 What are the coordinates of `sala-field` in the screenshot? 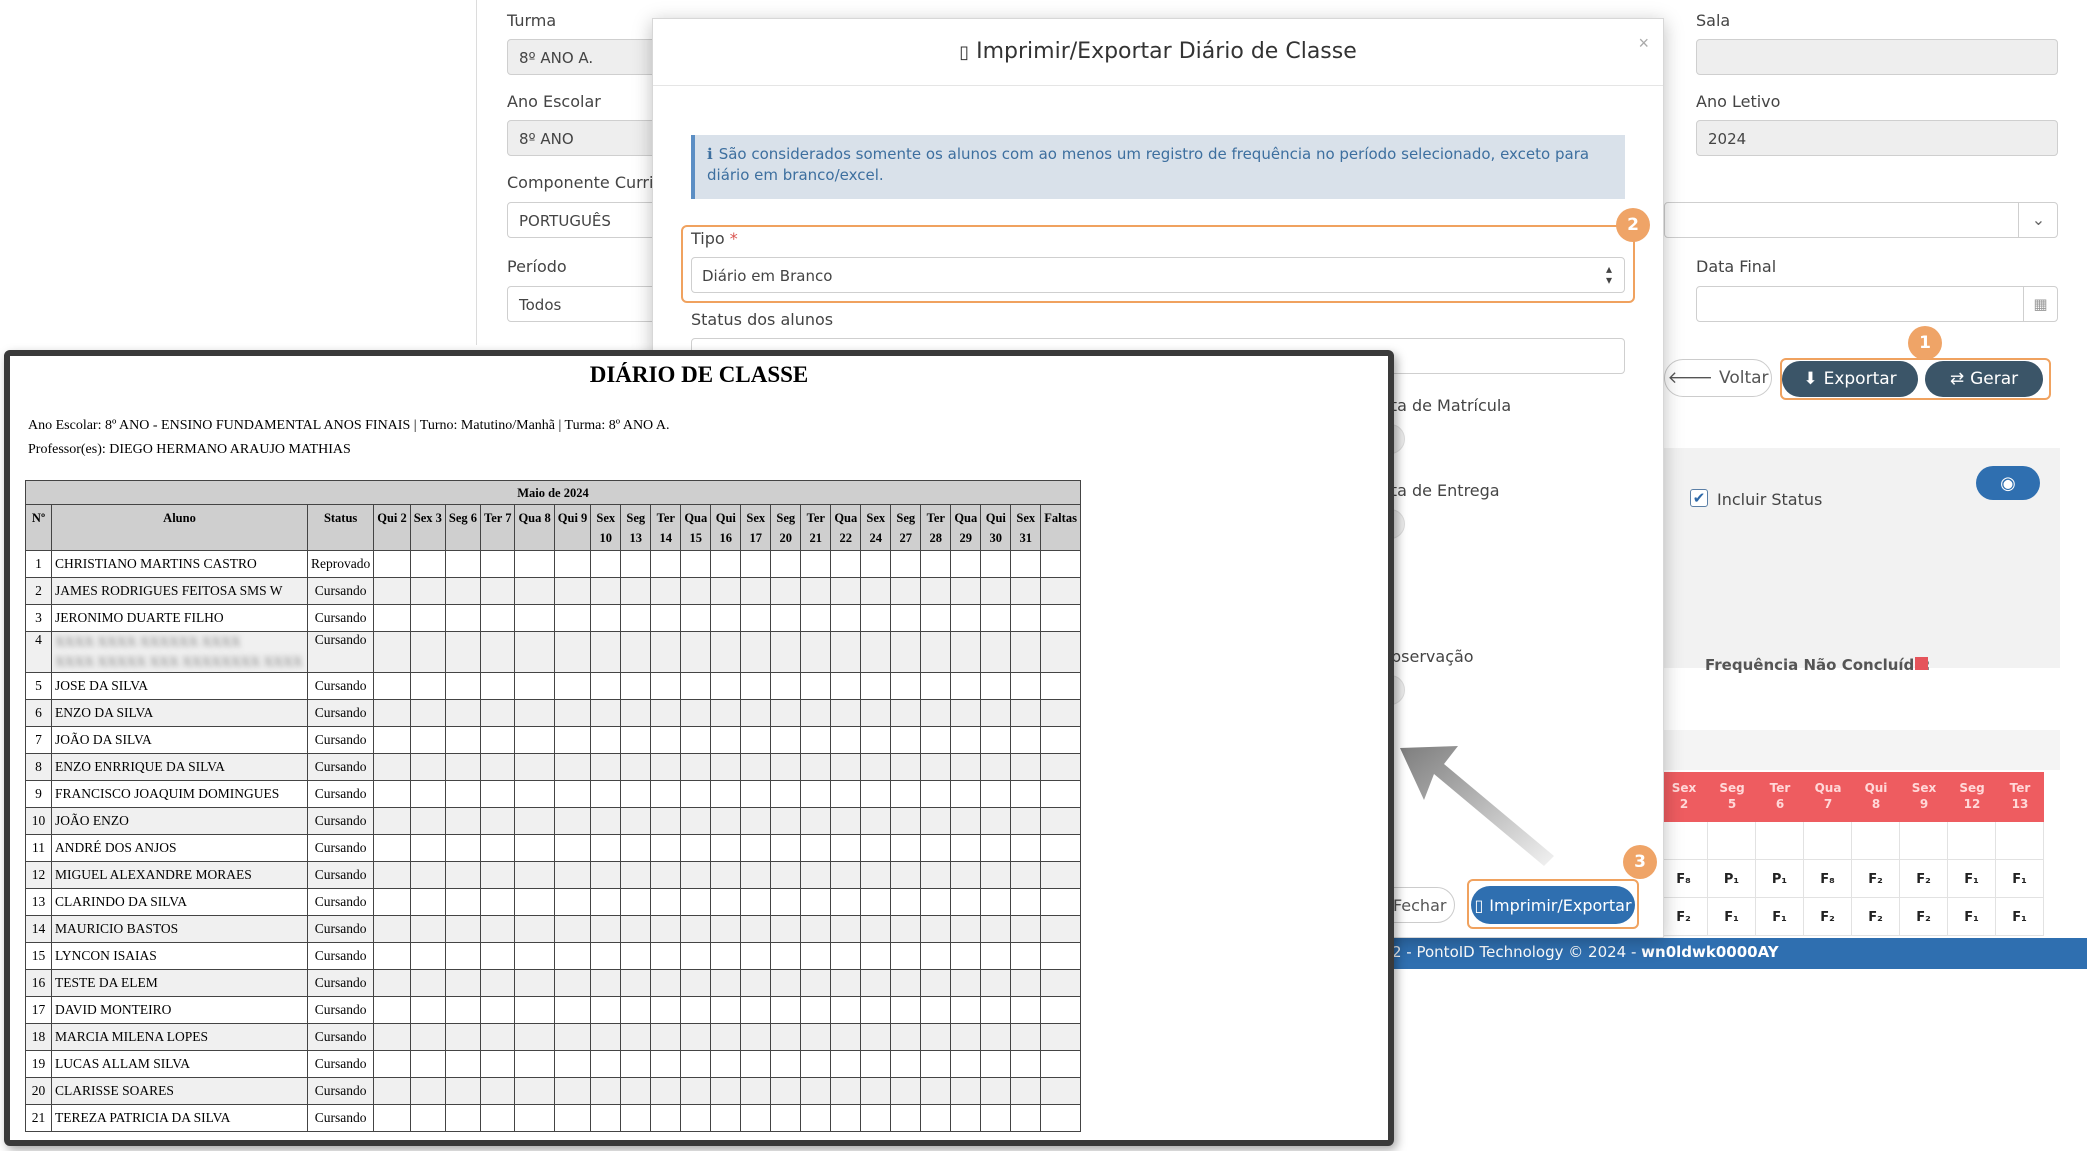 It's located at (1877, 57).